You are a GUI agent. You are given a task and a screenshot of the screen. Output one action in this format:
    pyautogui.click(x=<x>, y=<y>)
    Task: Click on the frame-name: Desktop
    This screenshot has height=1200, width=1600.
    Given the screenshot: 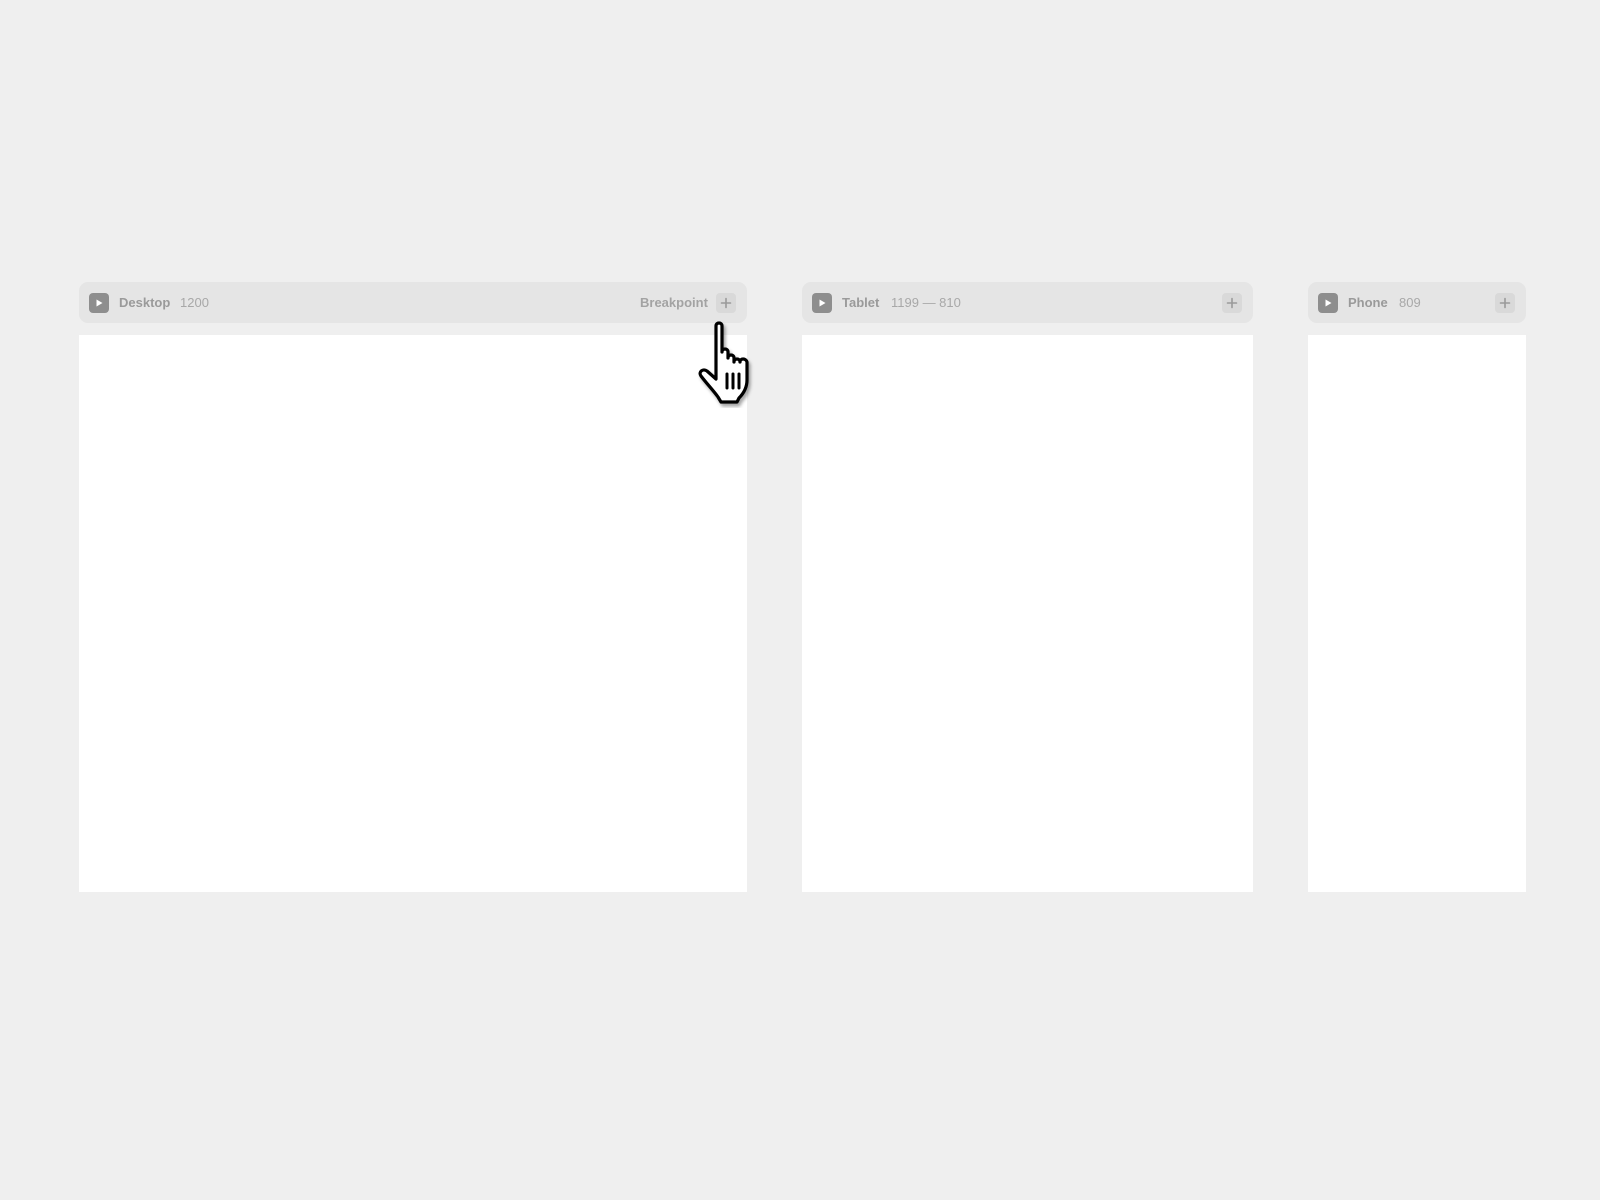 What is the action you would take?
    pyautogui.click(x=145, y=302)
    